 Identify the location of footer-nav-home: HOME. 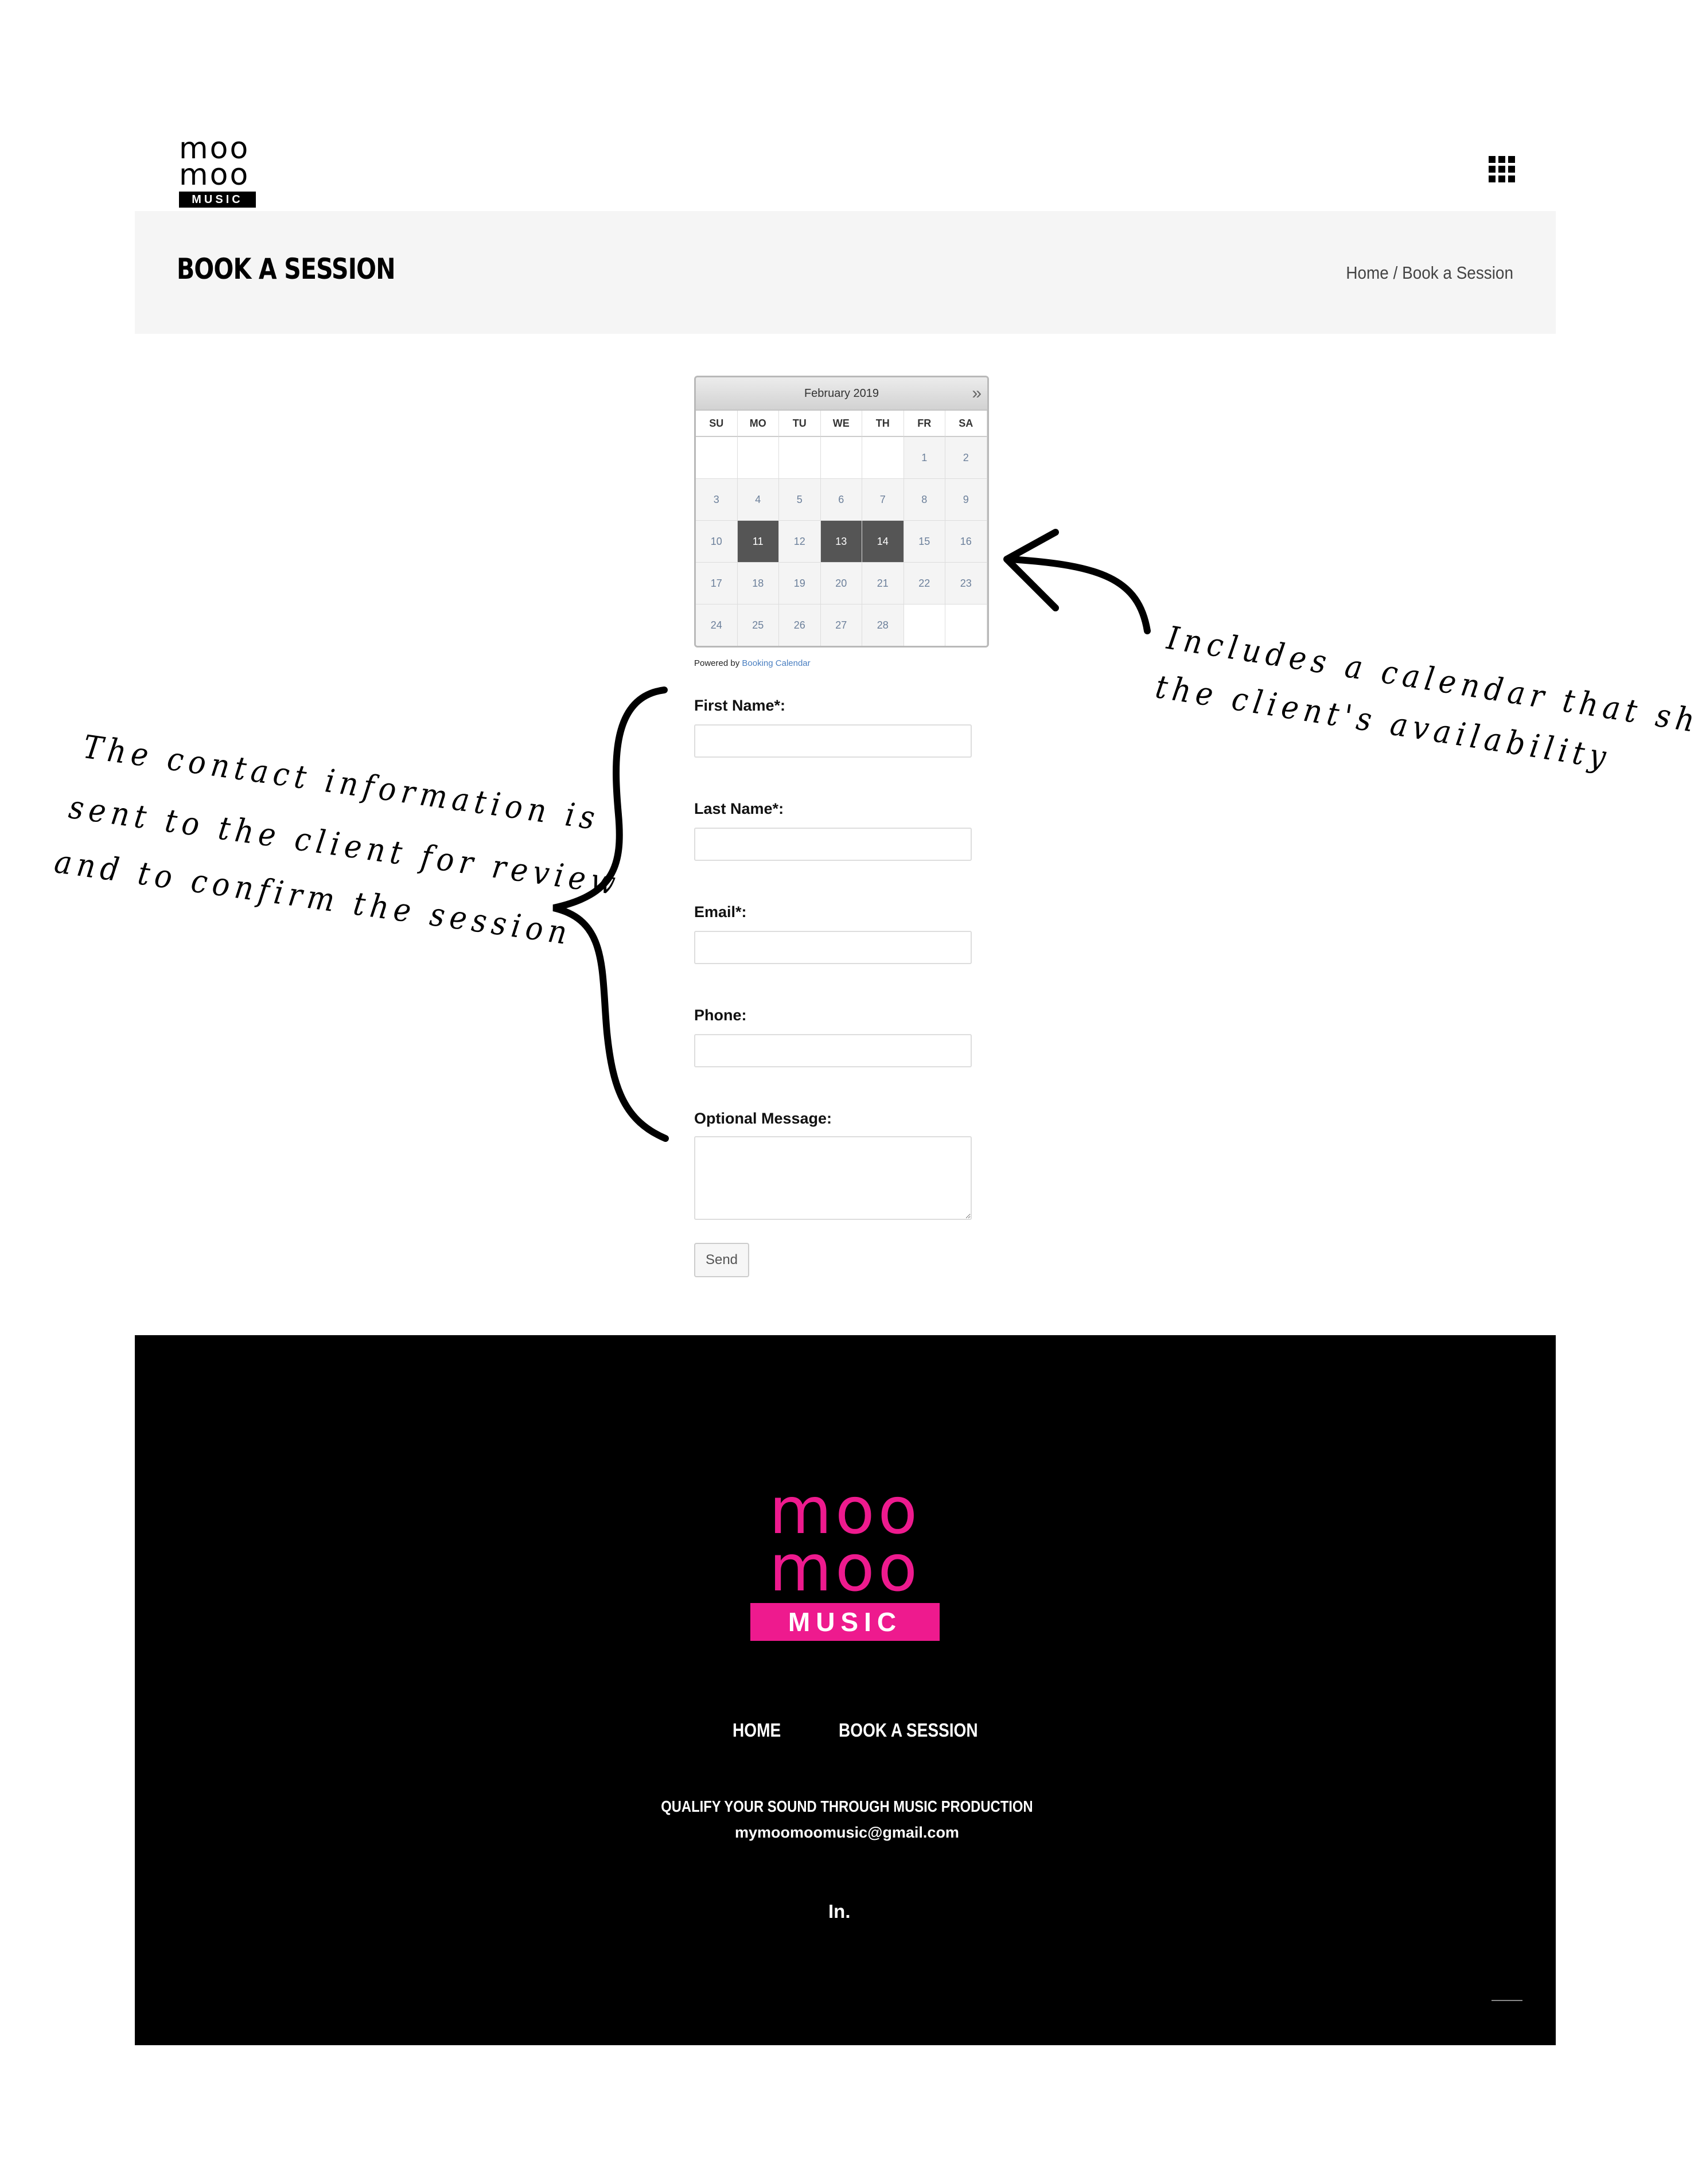
(757, 1730).